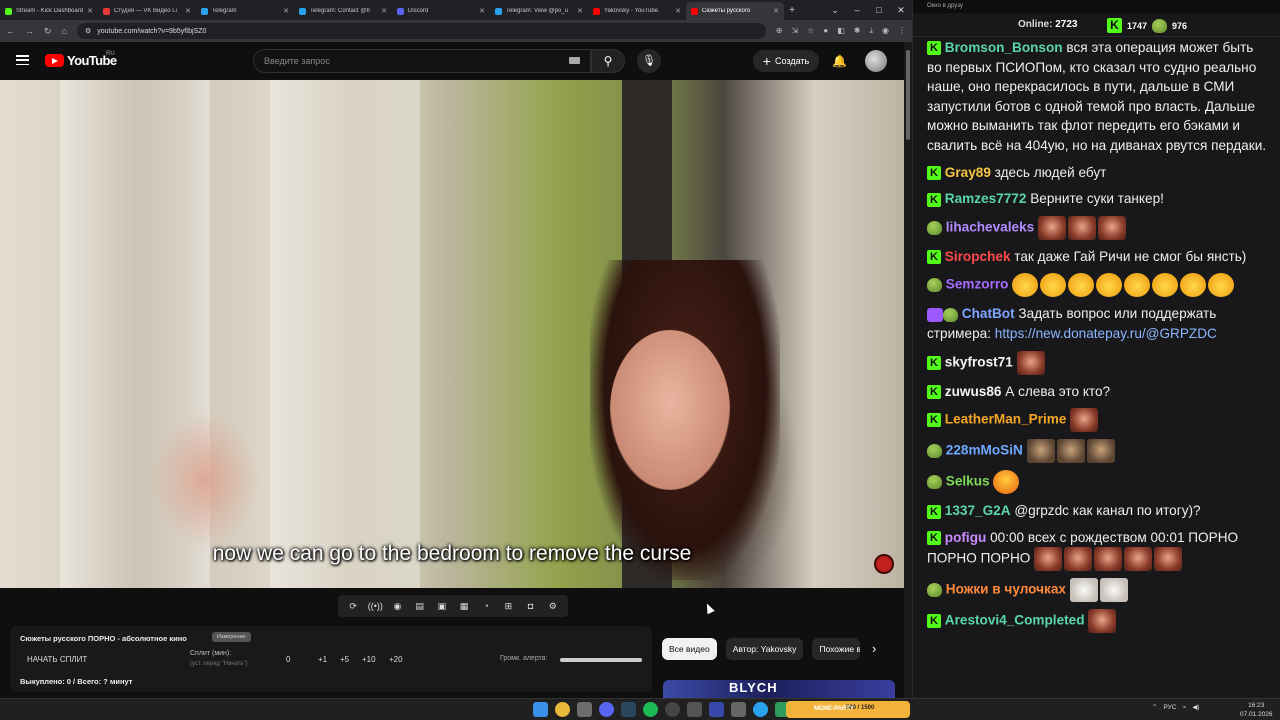  I want to click on menu-dots-icon: ⋮, so click(902, 31).